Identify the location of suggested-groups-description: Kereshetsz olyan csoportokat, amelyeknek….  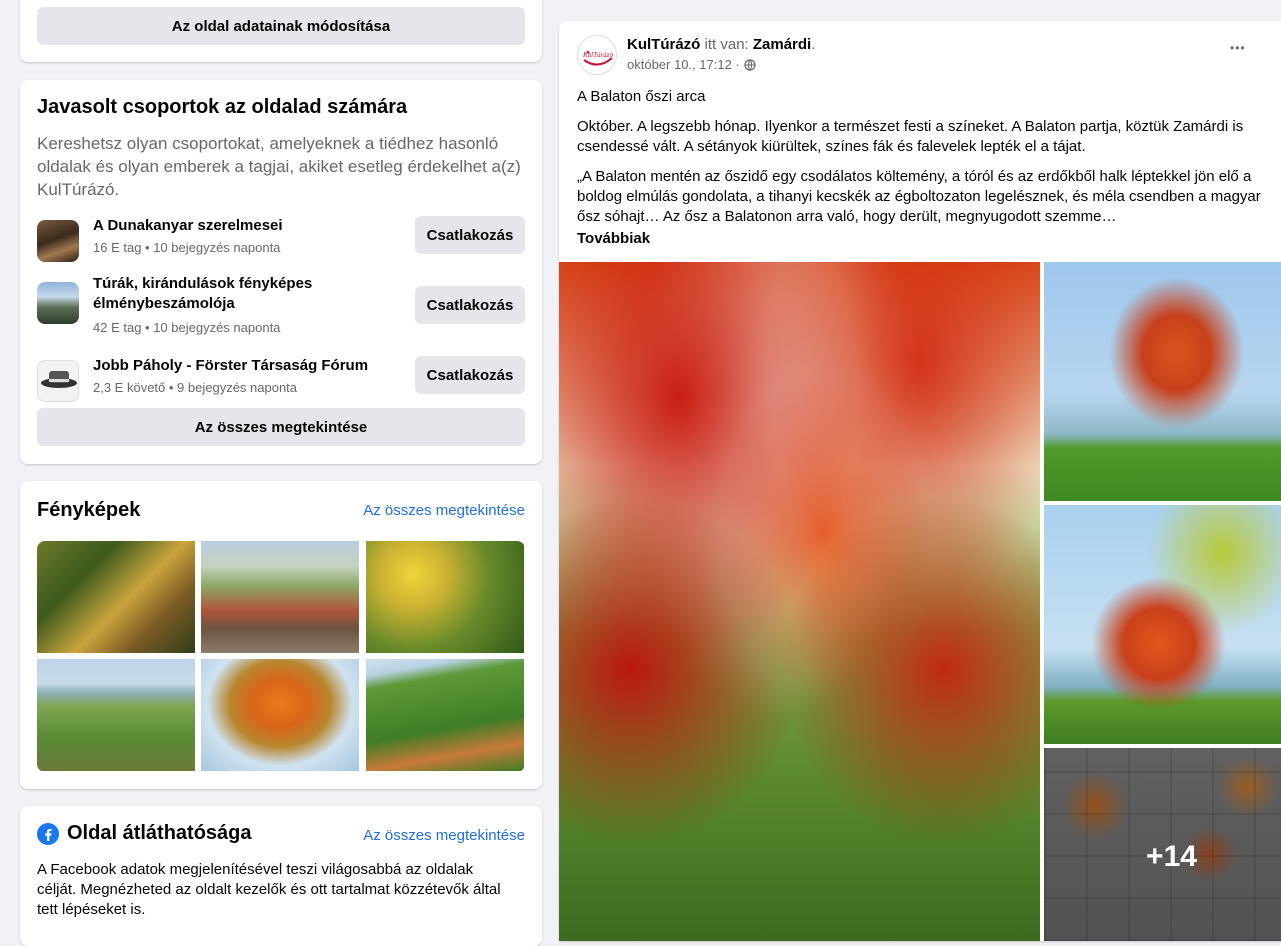
(279, 166).